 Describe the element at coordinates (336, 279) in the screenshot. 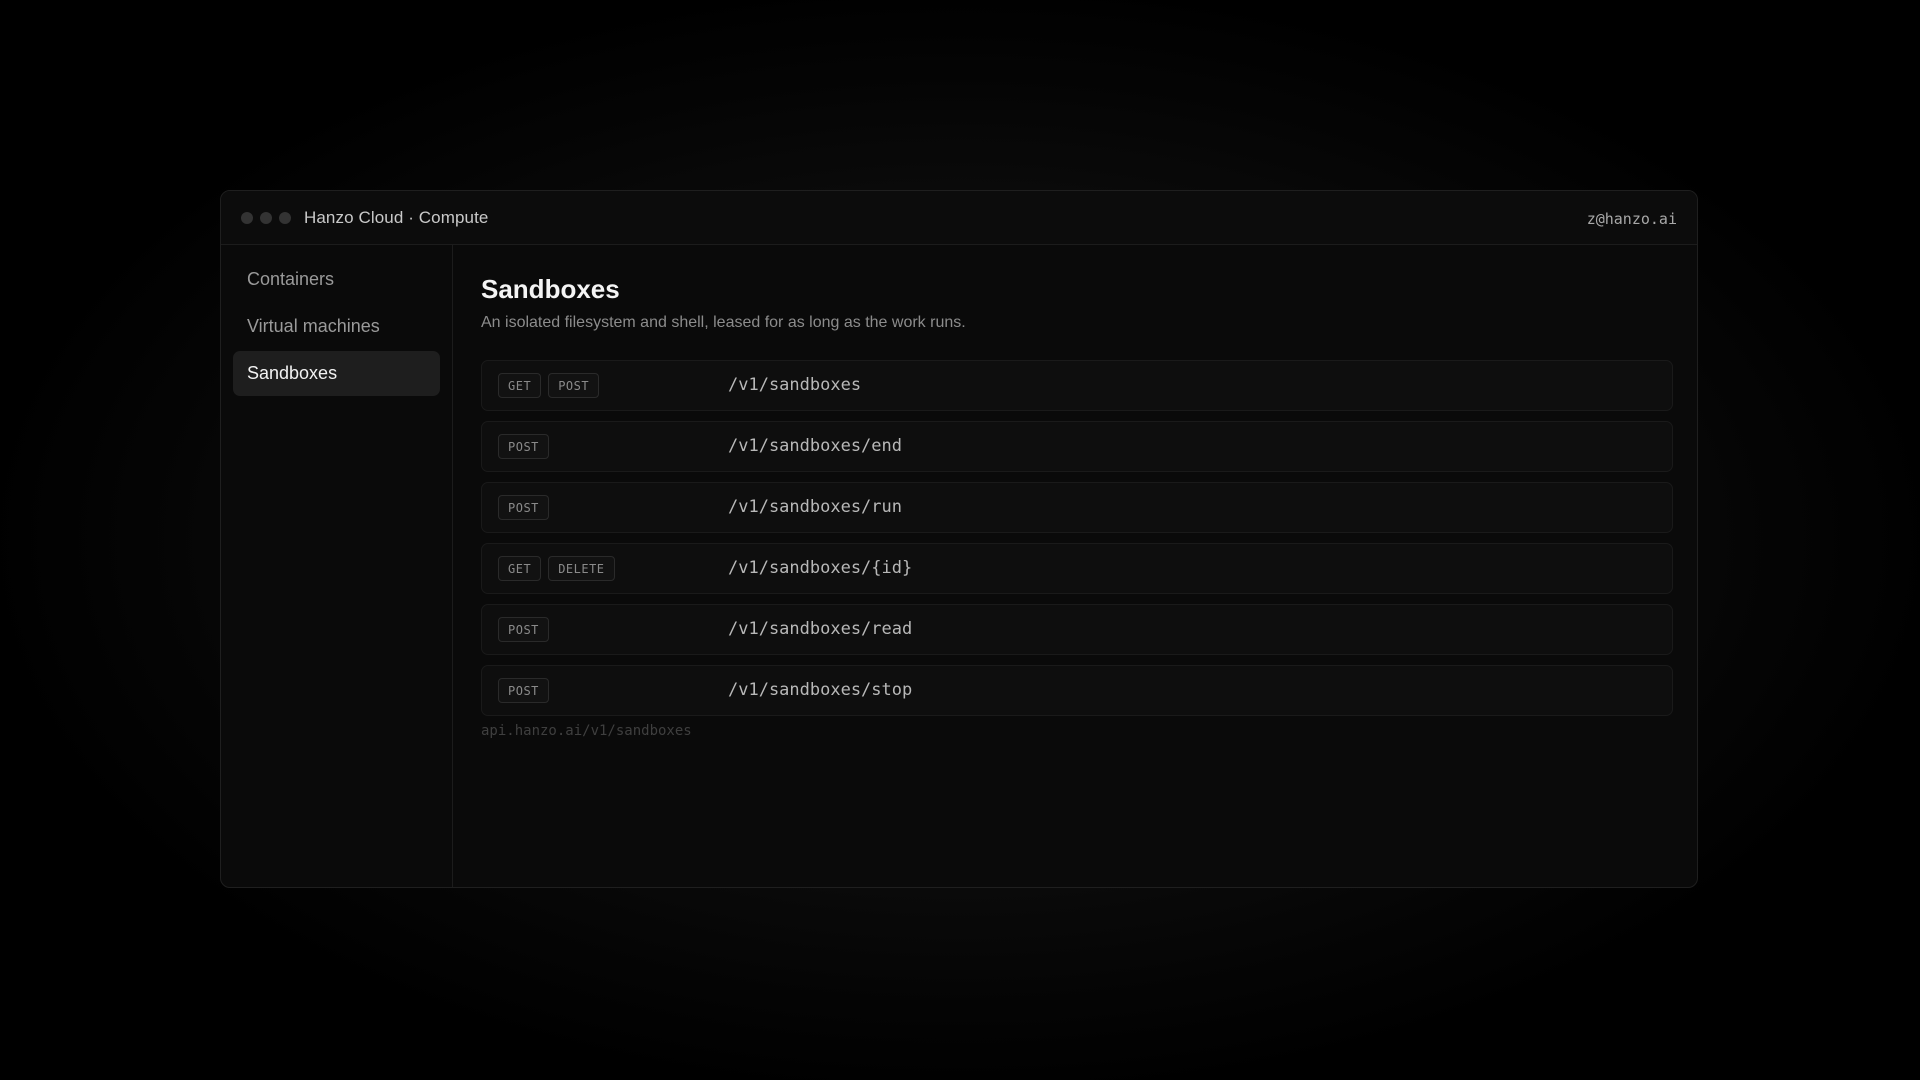

I see `sidebar-item-containers: Containers` at that location.